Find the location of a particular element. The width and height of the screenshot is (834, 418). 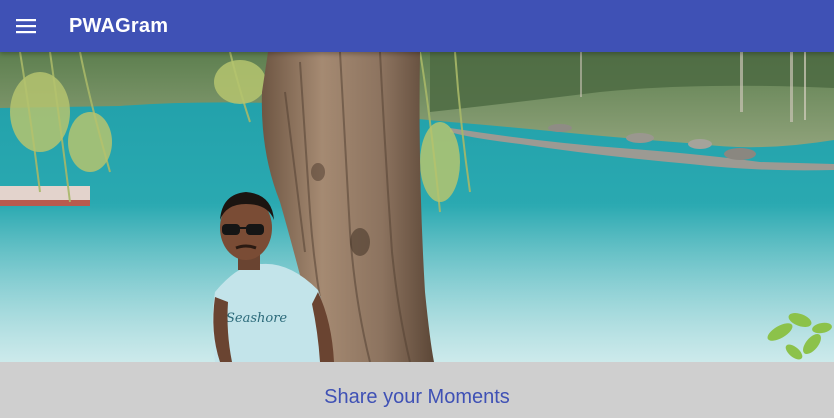

app-header: PWAGram is located at coordinates (417, 26).